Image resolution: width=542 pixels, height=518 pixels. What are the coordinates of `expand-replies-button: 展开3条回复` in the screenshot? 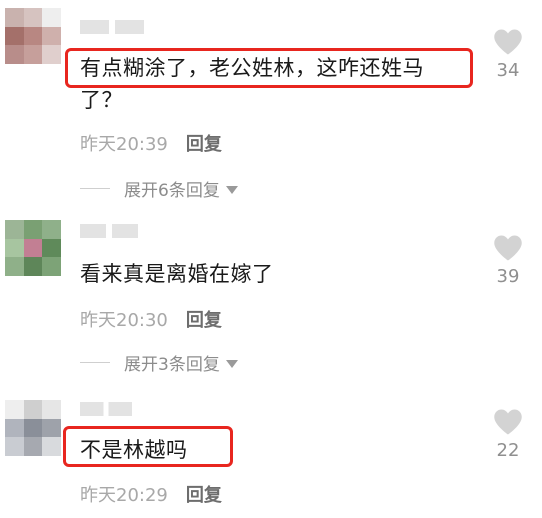 It's located at (159, 362).